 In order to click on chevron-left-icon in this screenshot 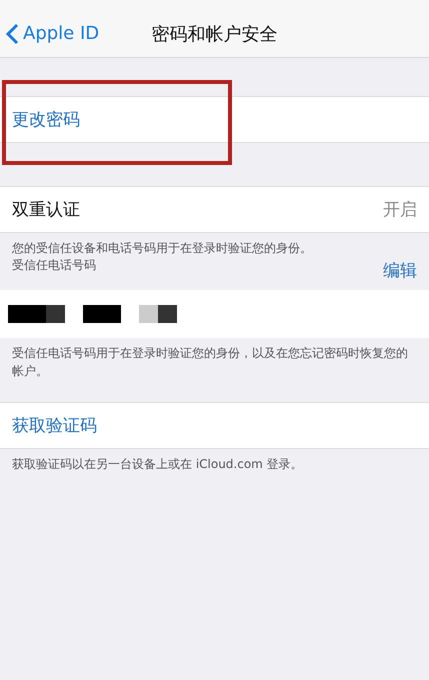, I will do `click(12, 33)`.